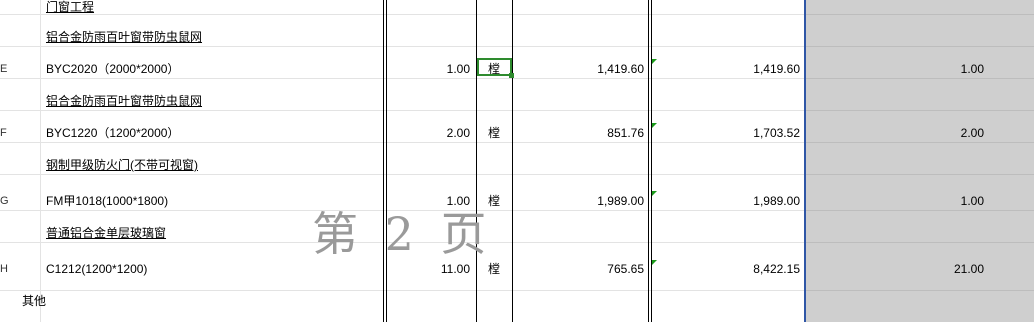  I want to click on unit-price-cell: 1,989.00, so click(582, 201).